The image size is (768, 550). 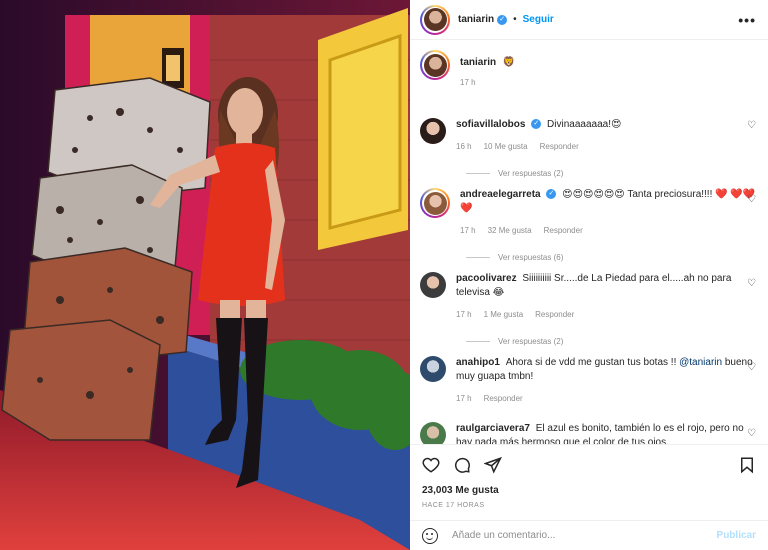 I want to click on more-options-icon: •••, so click(x=747, y=20).